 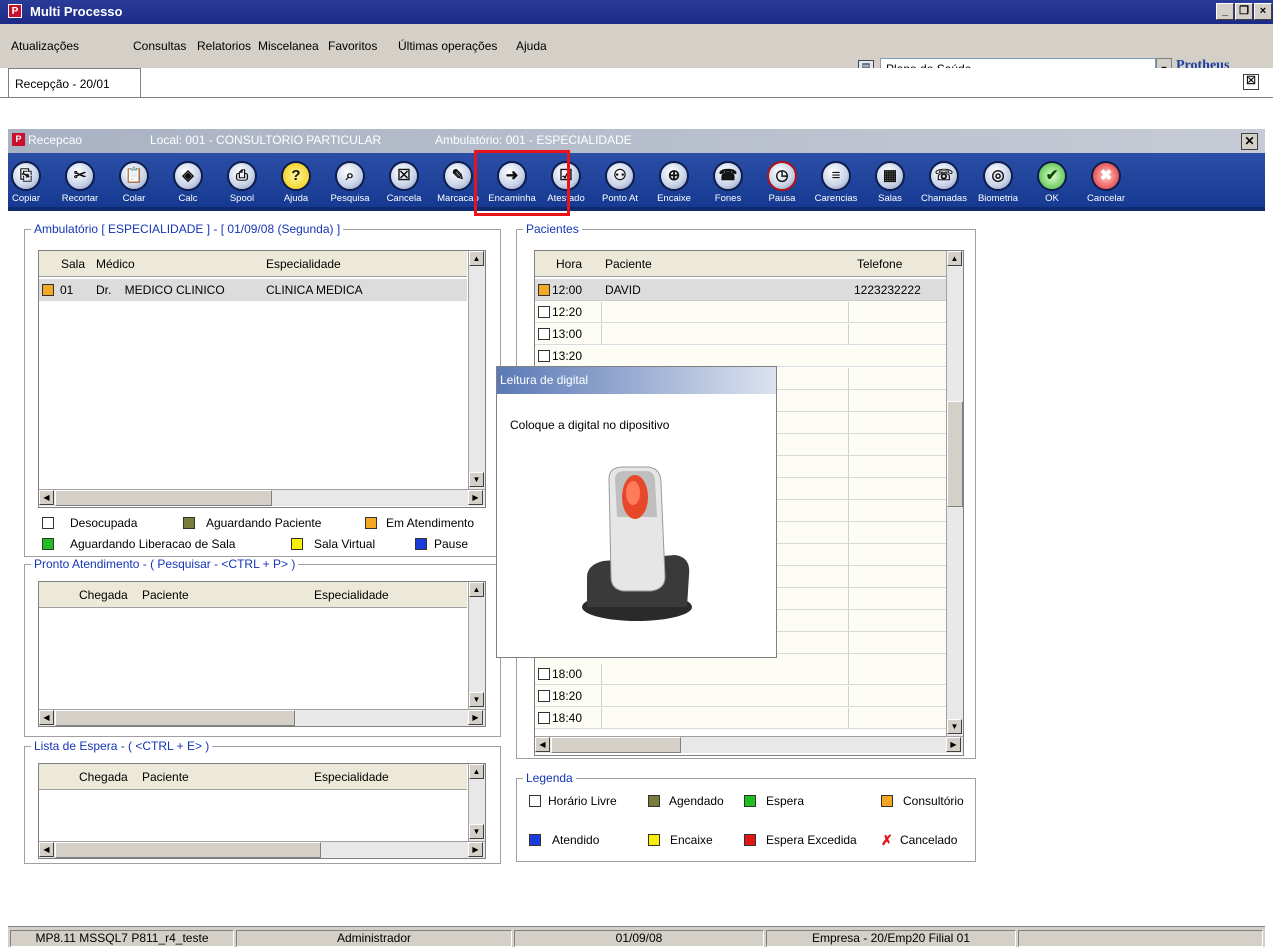 I want to click on copy-icon: ⎘, so click(x=26, y=176).